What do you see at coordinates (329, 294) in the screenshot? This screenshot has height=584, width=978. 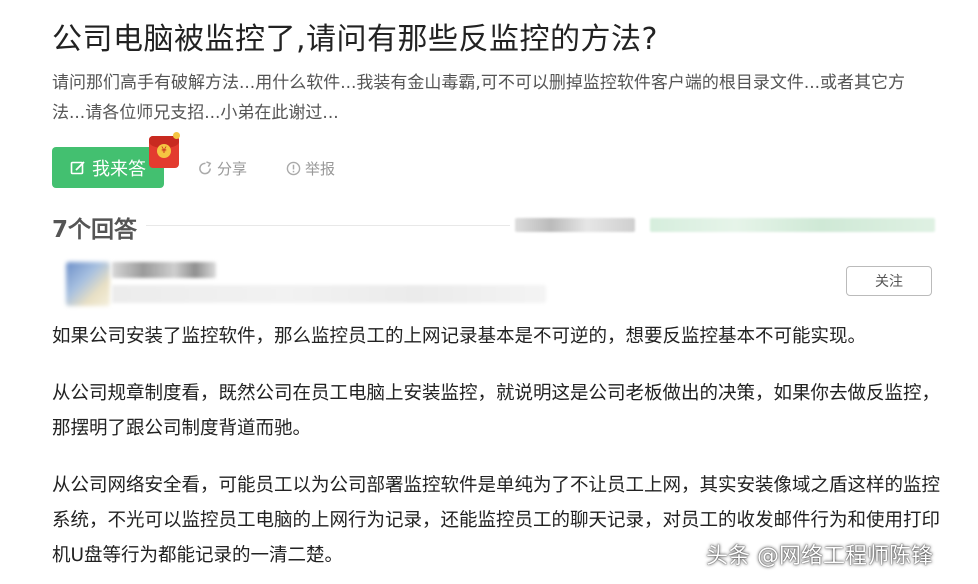 I see `redacted-user-info` at bounding box center [329, 294].